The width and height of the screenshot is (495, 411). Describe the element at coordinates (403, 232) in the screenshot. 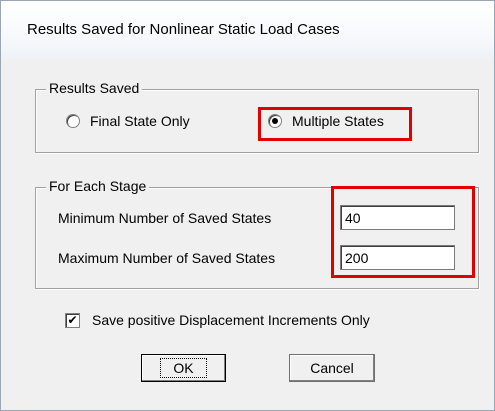

I see `highlight-box-saved-states-inputs` at that location.